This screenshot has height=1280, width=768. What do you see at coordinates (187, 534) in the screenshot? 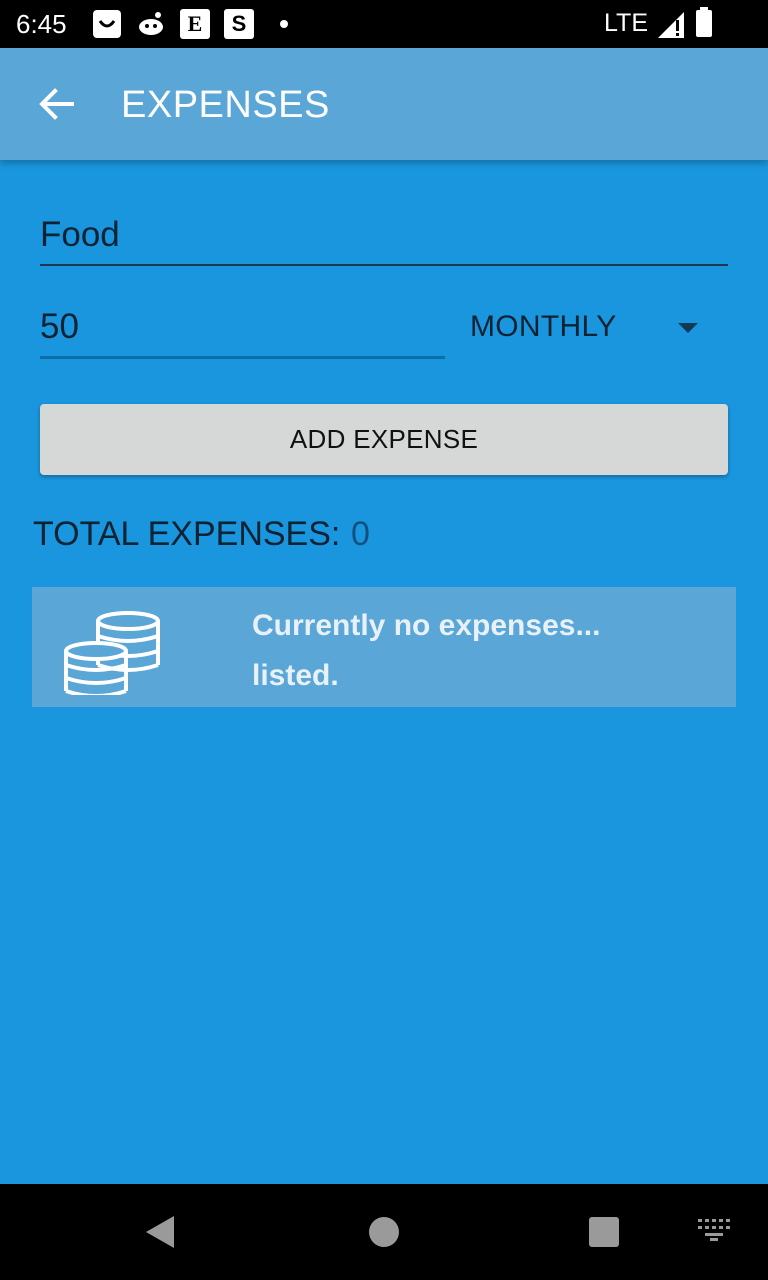
I see `total-expenses-label: TOTAL EXPENSES:` at bounding box center [187, 534].